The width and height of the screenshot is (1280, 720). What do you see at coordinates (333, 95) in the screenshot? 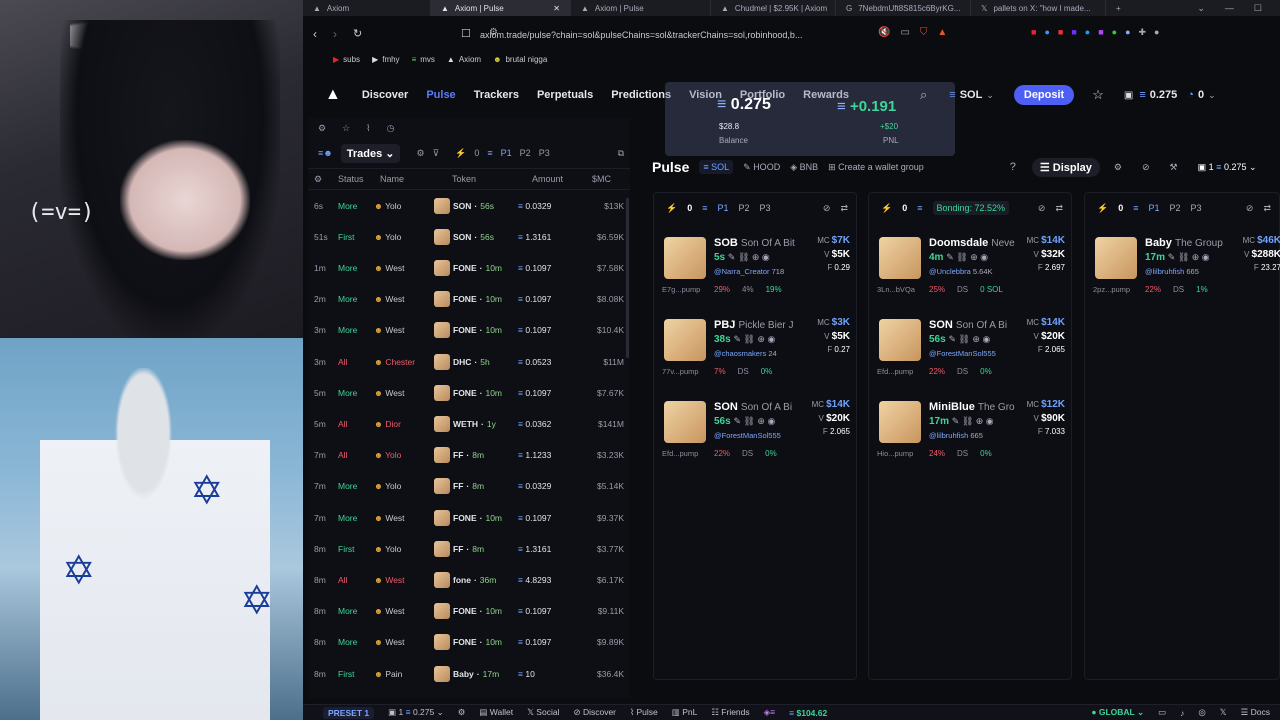
I see `axiom-logo-icon: ▲` at bounding box center [333, 95].